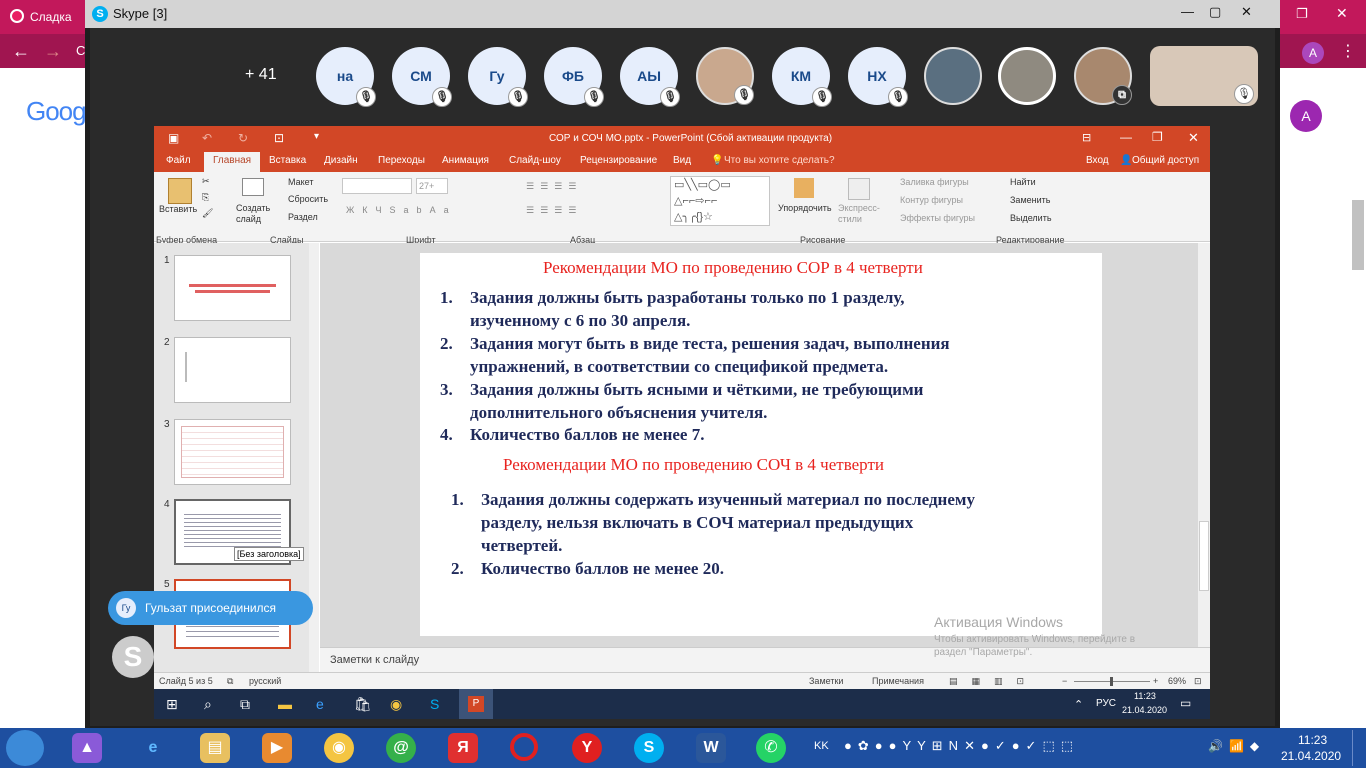  What do you see at coordinates (261, 75) in the screenshot?
I see `more-participants-count: + 41` at bounding box center [261, 75].